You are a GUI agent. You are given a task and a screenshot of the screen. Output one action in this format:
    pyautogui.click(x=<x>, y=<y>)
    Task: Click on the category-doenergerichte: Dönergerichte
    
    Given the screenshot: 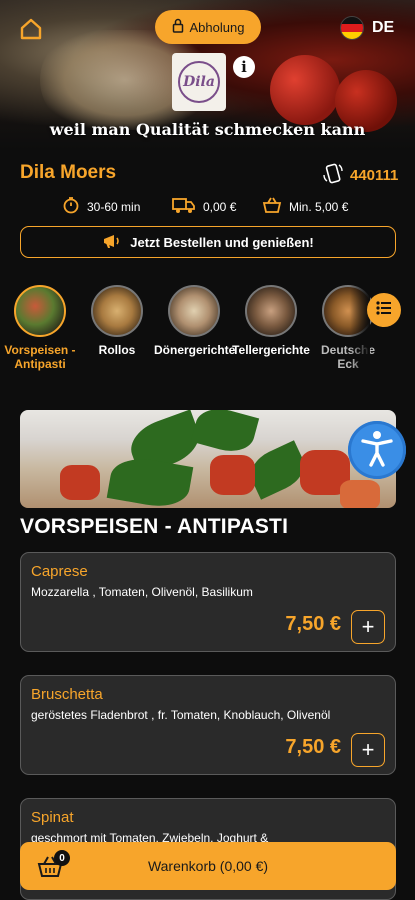 What is the action you would take?
    pyautogui.click(x=195, y=321)
    